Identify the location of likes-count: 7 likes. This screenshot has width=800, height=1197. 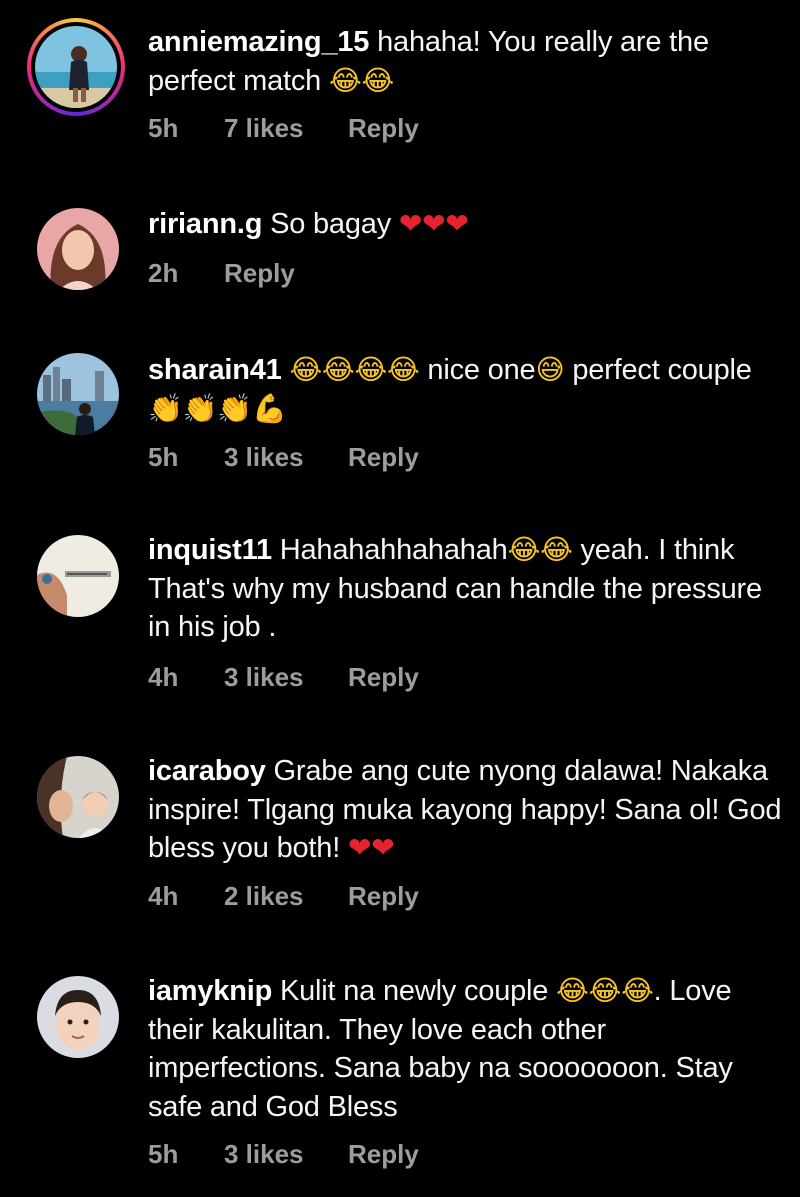
(286, 128).